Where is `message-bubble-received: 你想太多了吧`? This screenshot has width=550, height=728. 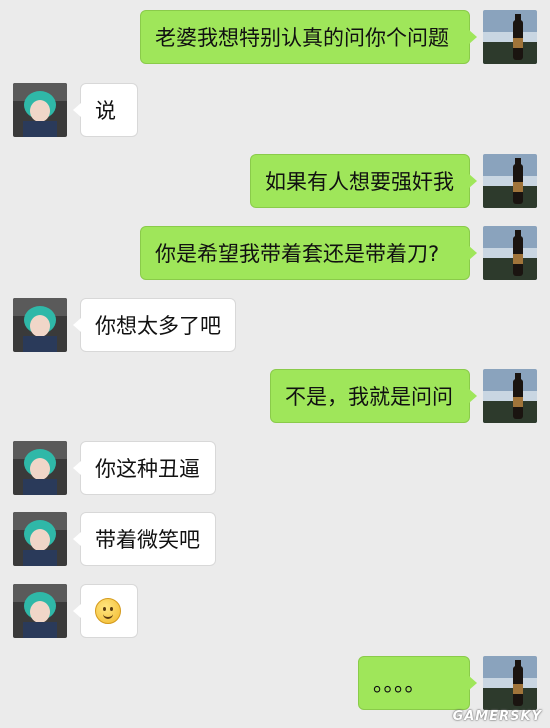
message-bubble-received: 你想太多了吧 is located at coordinates (154, 325).